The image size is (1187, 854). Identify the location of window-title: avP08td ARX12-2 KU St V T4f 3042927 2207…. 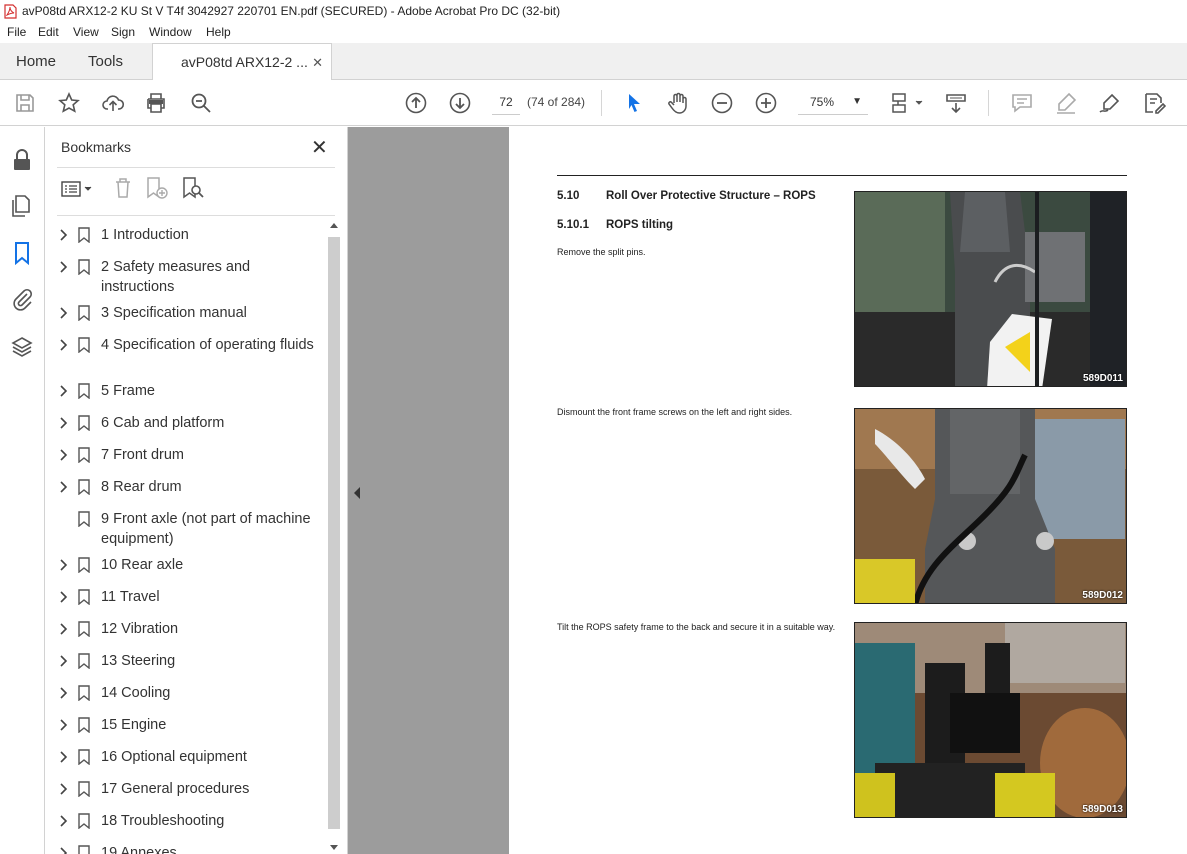
(291, 11).